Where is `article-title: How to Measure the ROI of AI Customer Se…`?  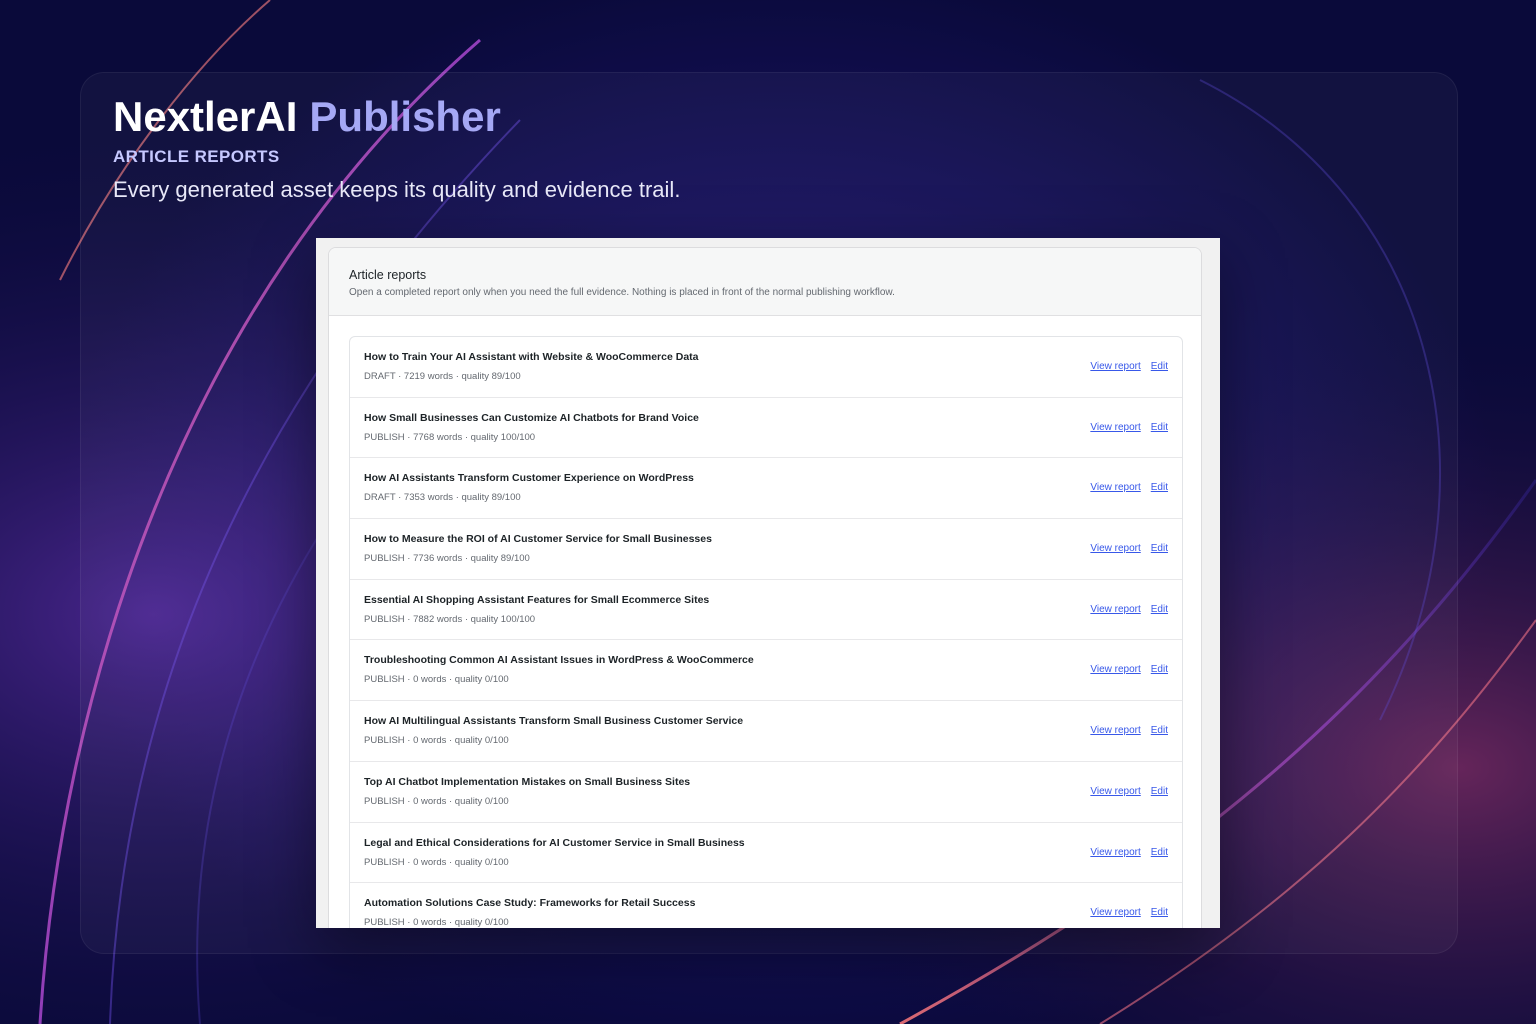 article-title: How to Measure the ROI of AI Customer Se… is located at coordinates (538, 539).